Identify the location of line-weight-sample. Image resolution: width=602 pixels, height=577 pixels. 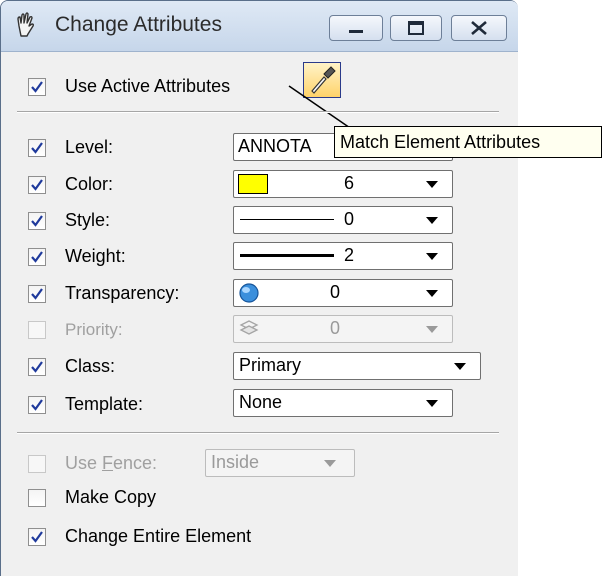
(287, 255).